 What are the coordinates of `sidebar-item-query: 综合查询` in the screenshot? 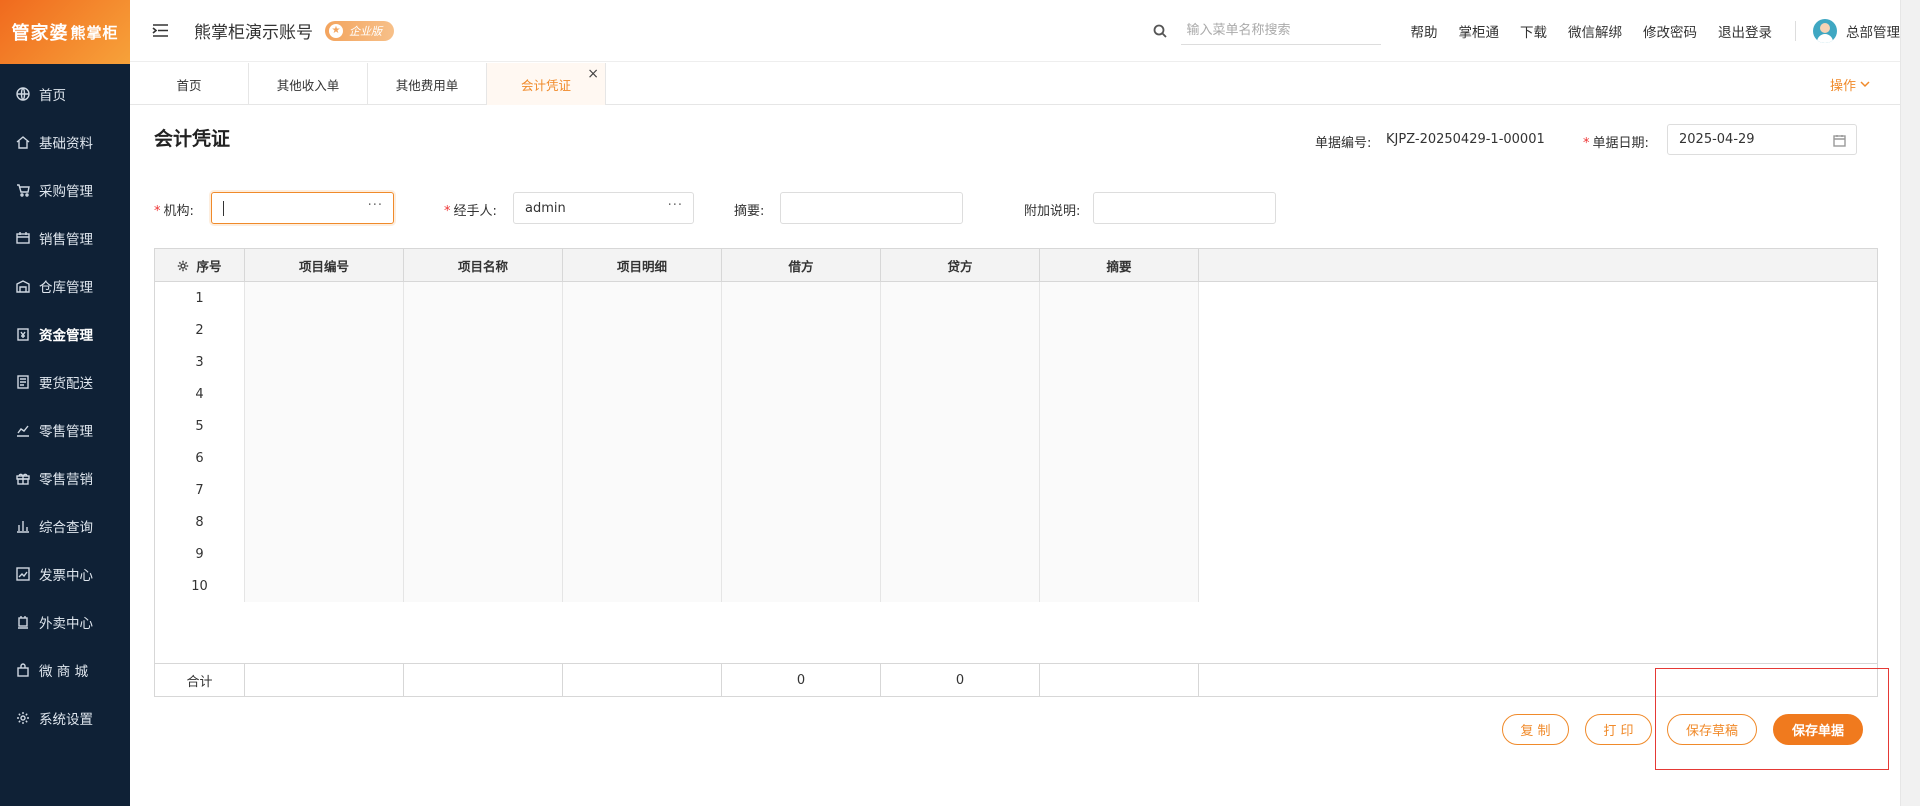 It's located at (65, 526).